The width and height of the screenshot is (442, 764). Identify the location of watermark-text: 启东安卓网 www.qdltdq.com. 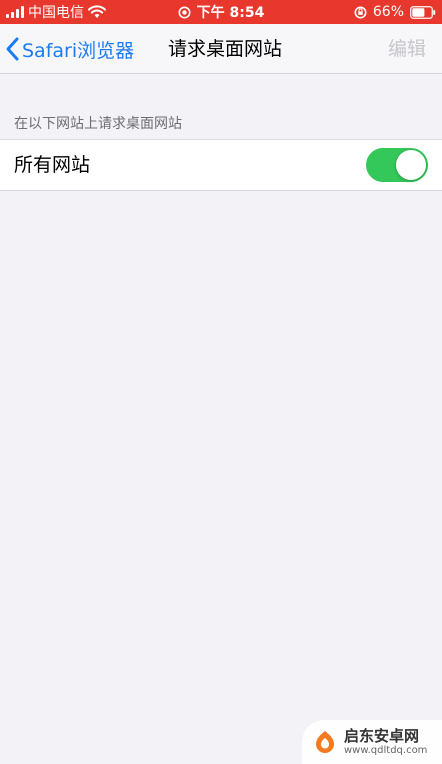
(385, 742).